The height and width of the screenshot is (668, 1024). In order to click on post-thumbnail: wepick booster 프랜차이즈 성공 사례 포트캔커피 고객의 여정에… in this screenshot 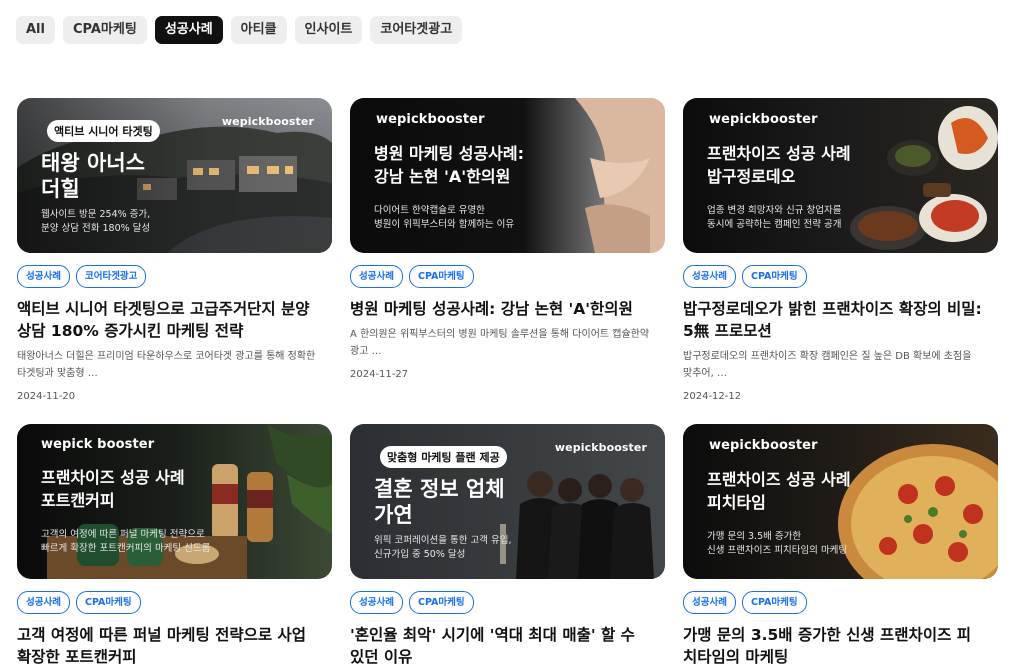, I will do `click(174, 501)`.